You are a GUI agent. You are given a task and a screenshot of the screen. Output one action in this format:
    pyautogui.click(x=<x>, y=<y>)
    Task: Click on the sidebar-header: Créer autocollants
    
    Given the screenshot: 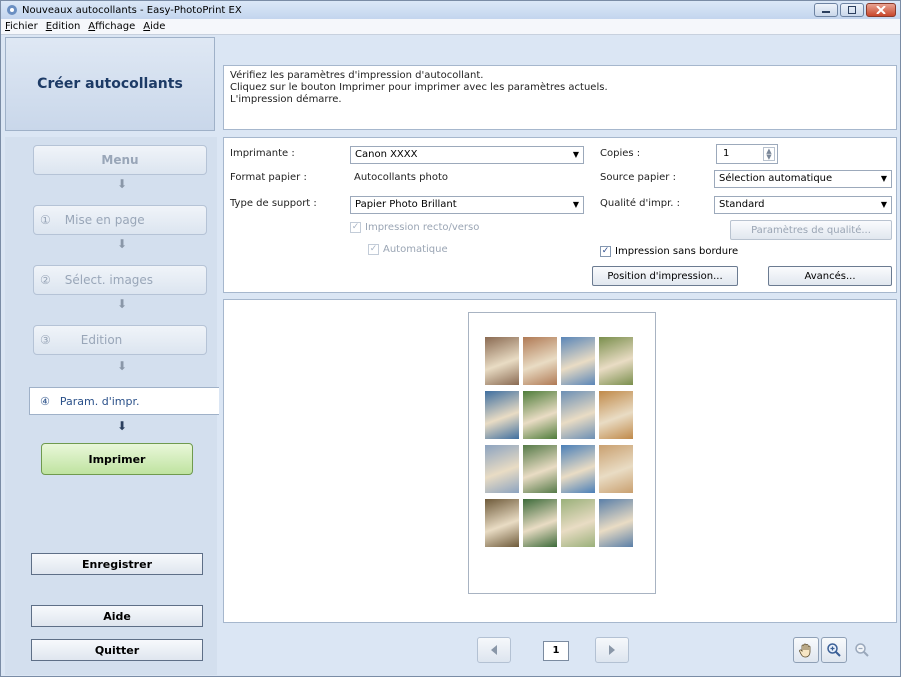 What is the action you would take?
    pyautogui.click(x=110, y=84)
    